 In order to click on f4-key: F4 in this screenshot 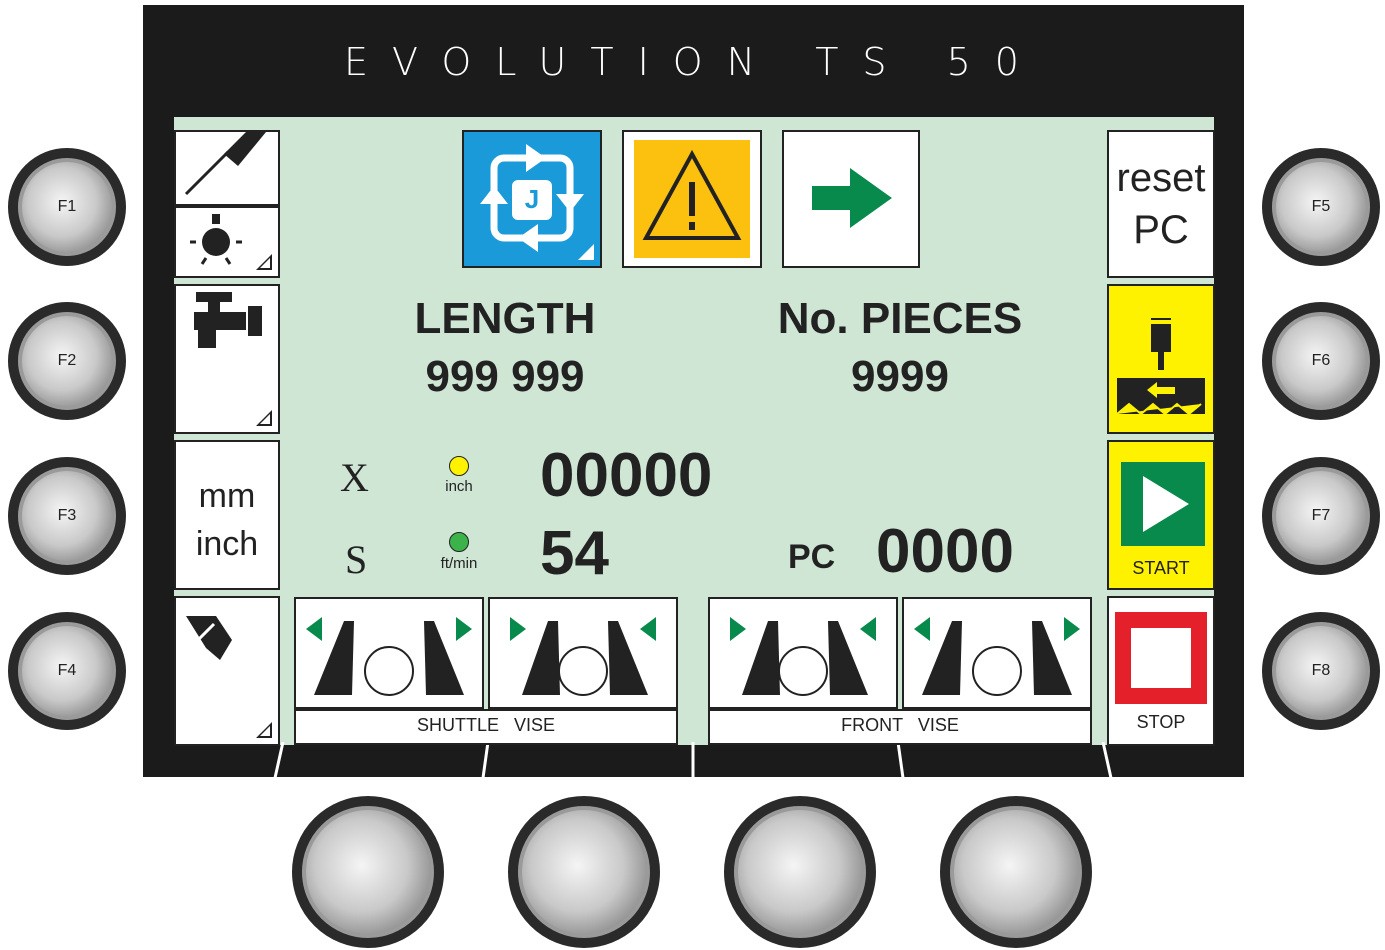, I will do `click(67, 671)`.